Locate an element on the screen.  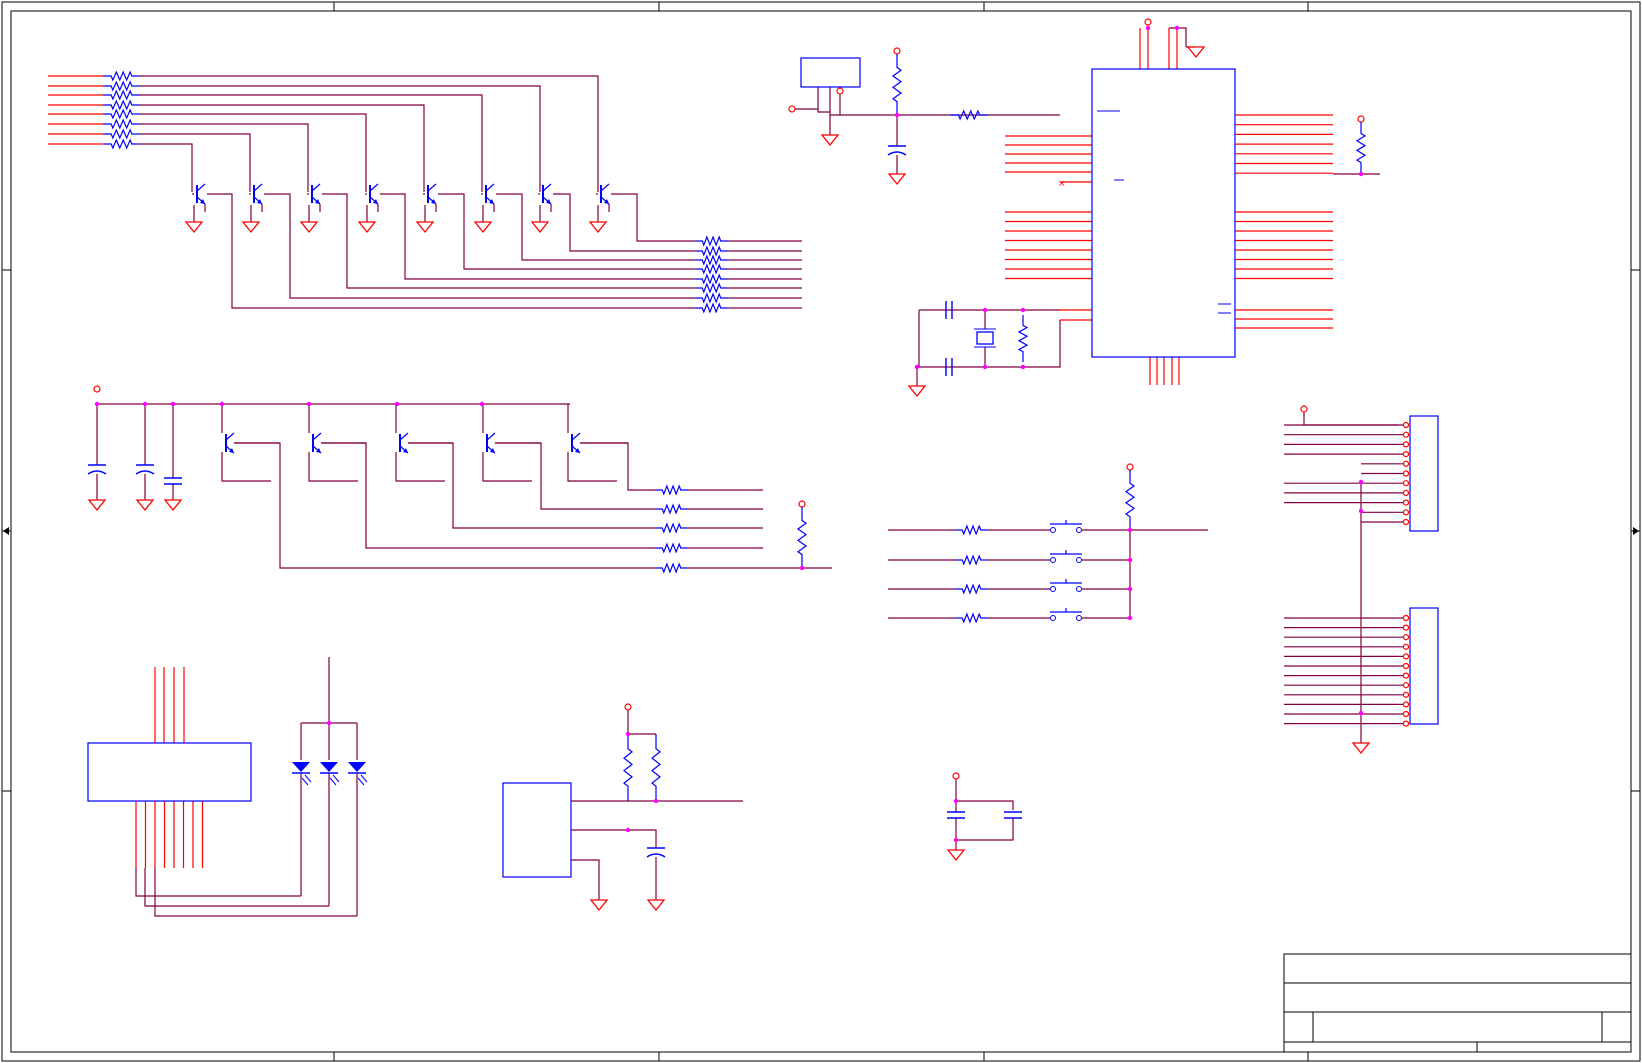
microcontroller-ic is located at coordinates (1163, 213).